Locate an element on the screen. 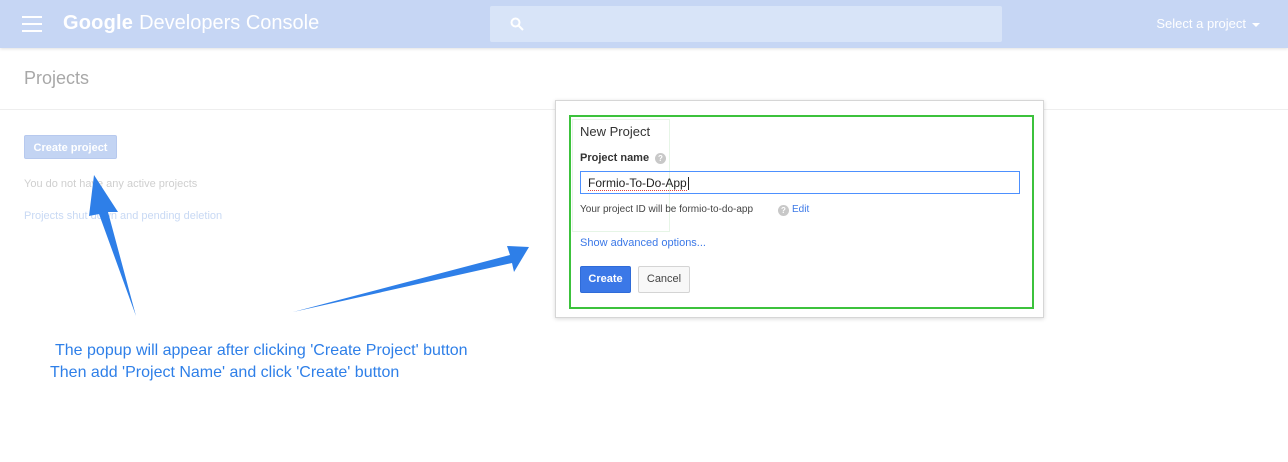 This screenshot has width=1288, height=462. search-icon is located at coordinates (517, 24).